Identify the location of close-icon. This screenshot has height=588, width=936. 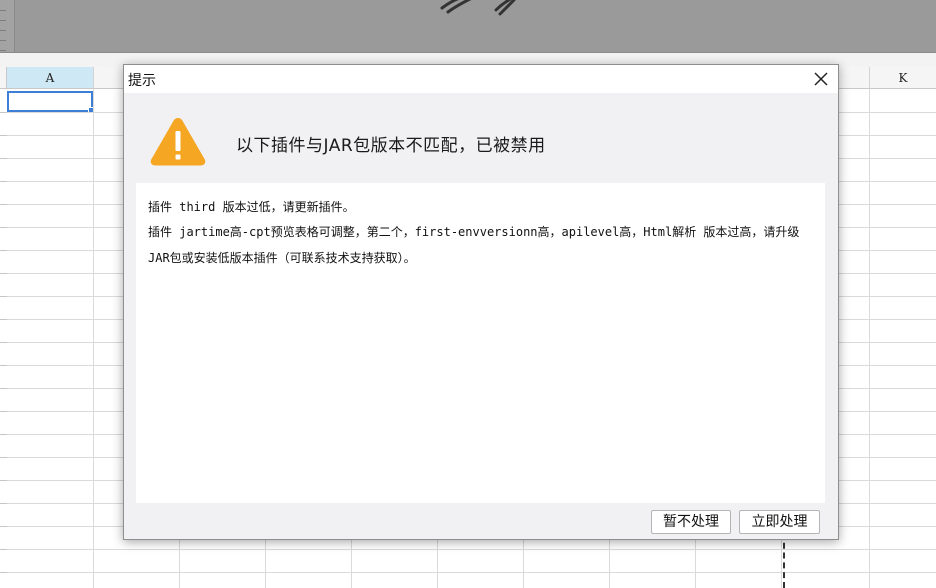
(821, 79).